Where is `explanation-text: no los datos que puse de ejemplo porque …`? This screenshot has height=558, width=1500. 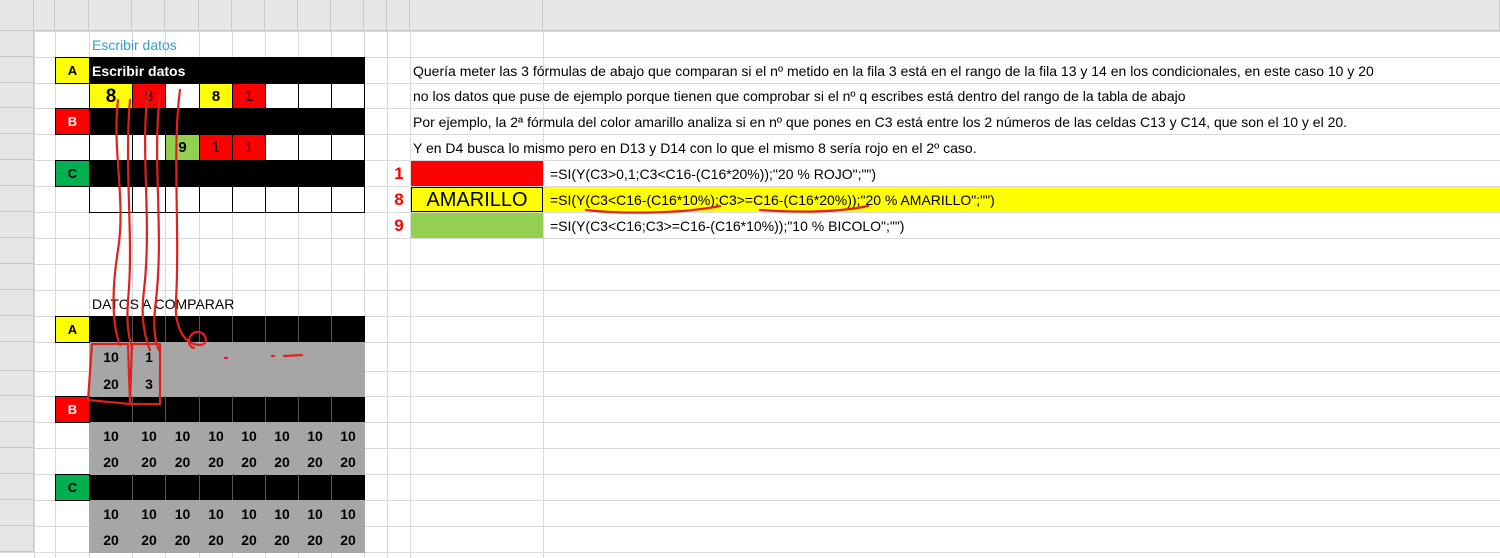 explanation-text: no los datos que puse de ejemplo porque … is located at coordinates (798, 96).